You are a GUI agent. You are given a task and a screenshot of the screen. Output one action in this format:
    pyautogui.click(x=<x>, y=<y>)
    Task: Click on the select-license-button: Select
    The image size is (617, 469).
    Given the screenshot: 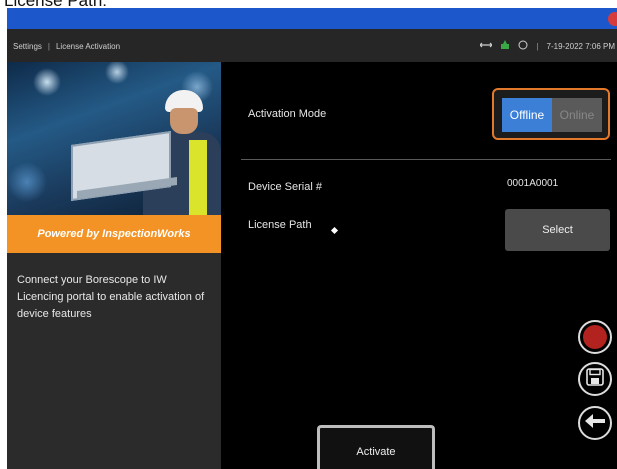 What is the action you would take?
    pyautogui.click(x=557, y=230)
    